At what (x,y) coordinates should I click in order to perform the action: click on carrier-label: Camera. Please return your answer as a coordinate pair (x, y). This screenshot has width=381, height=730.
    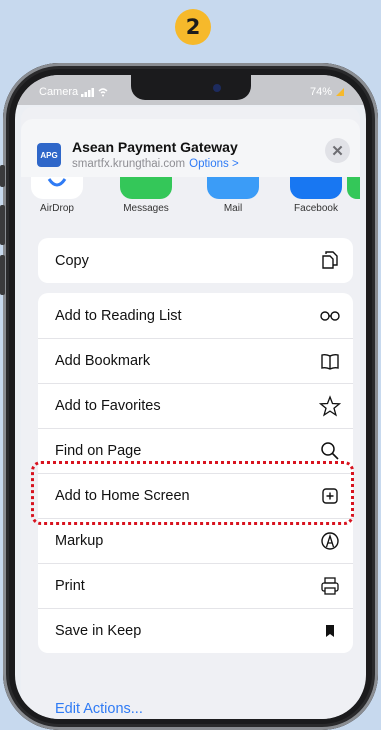
    Looking at the image, I should click on (59, 92).